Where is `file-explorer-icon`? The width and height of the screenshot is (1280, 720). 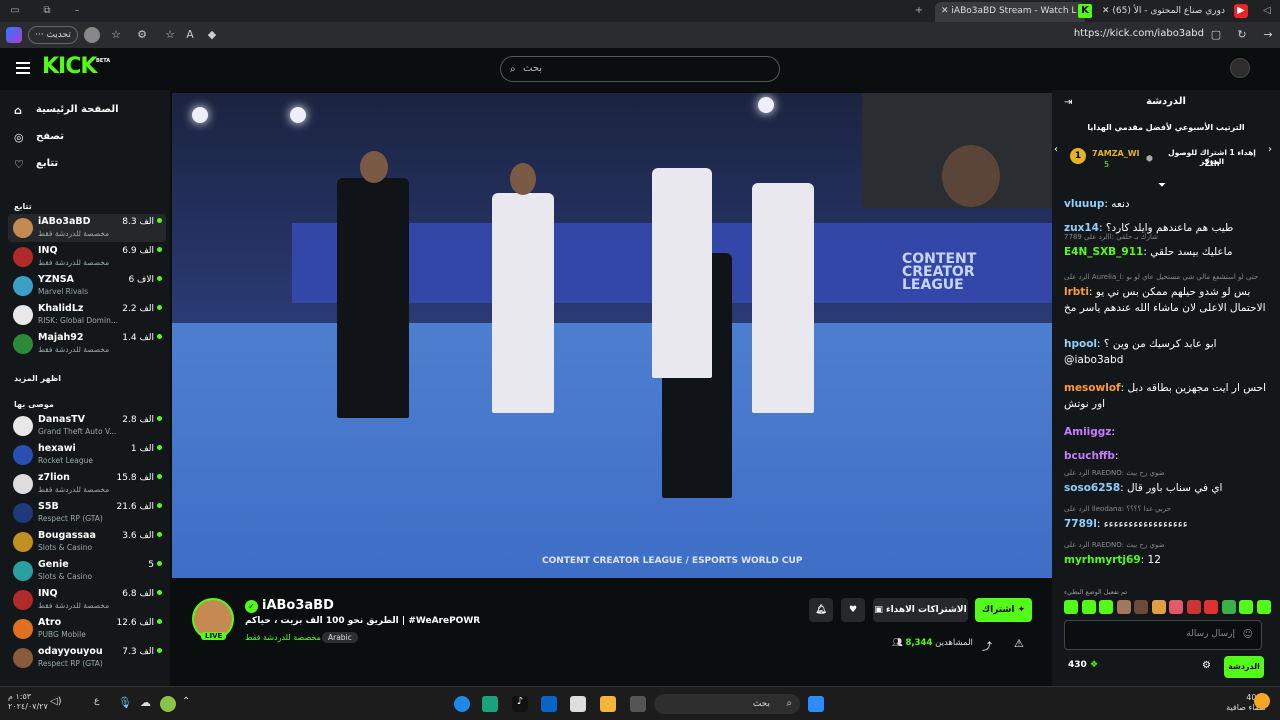 file-explorer-icon is located at coordinates (608, 704).